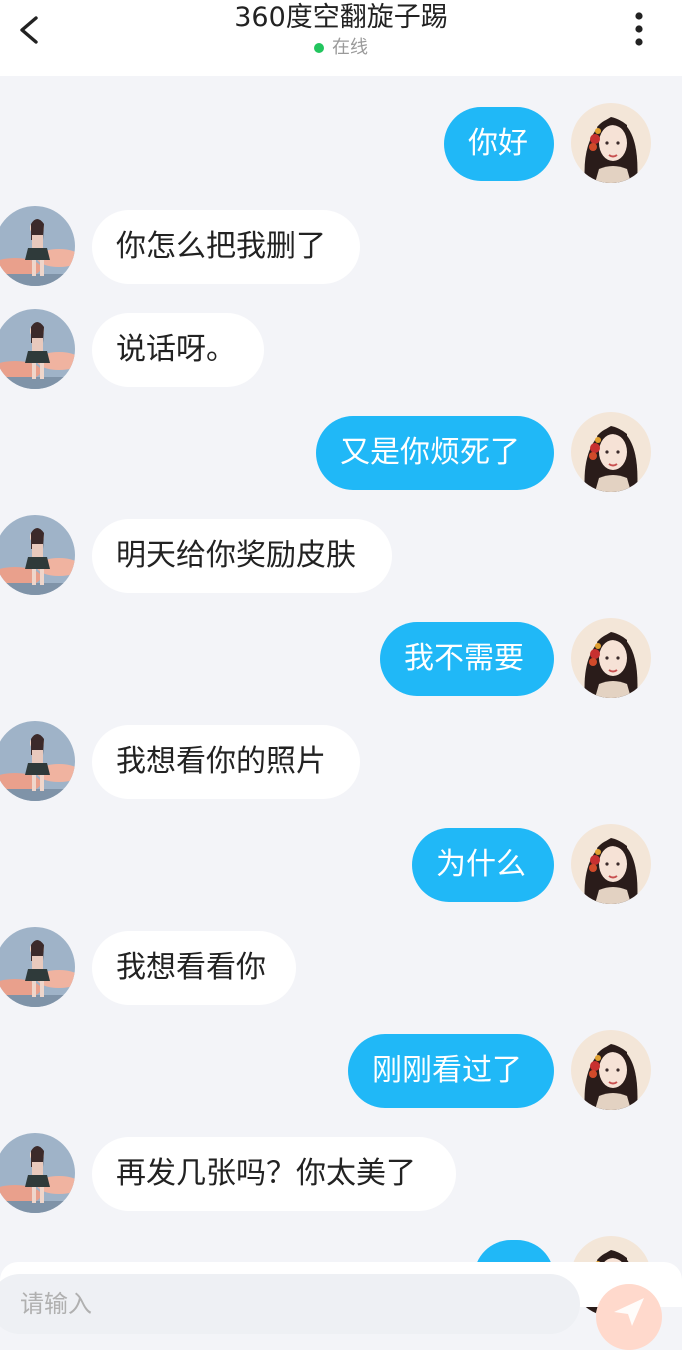 This screenshot has width=682, height=1350. I want to click on message-row-incoming: 我想看你的照片, so click(341, 761).